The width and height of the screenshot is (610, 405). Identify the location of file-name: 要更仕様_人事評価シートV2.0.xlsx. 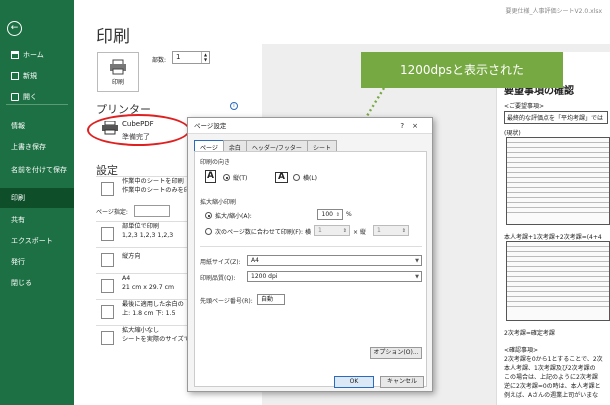
(553, 11).